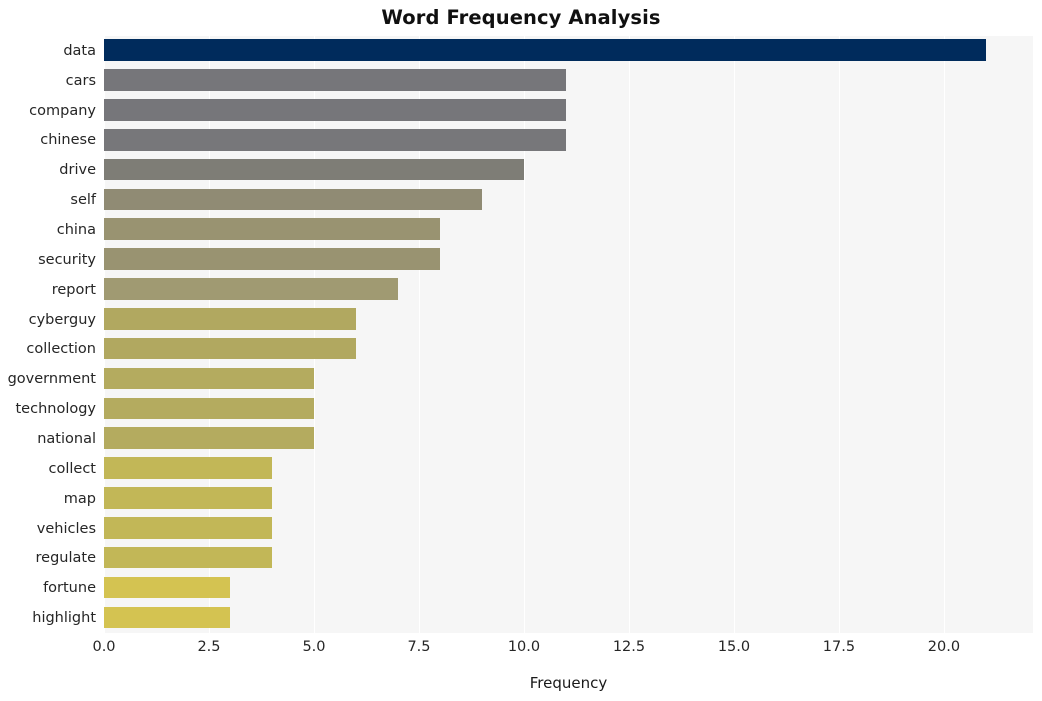 The width and height of the screenshot is (1042, 701). What do you see at coordinates (734, 647) in the screenshot?
I see `x-tick-label-6: 15.0` at bounding box center [734, 647].